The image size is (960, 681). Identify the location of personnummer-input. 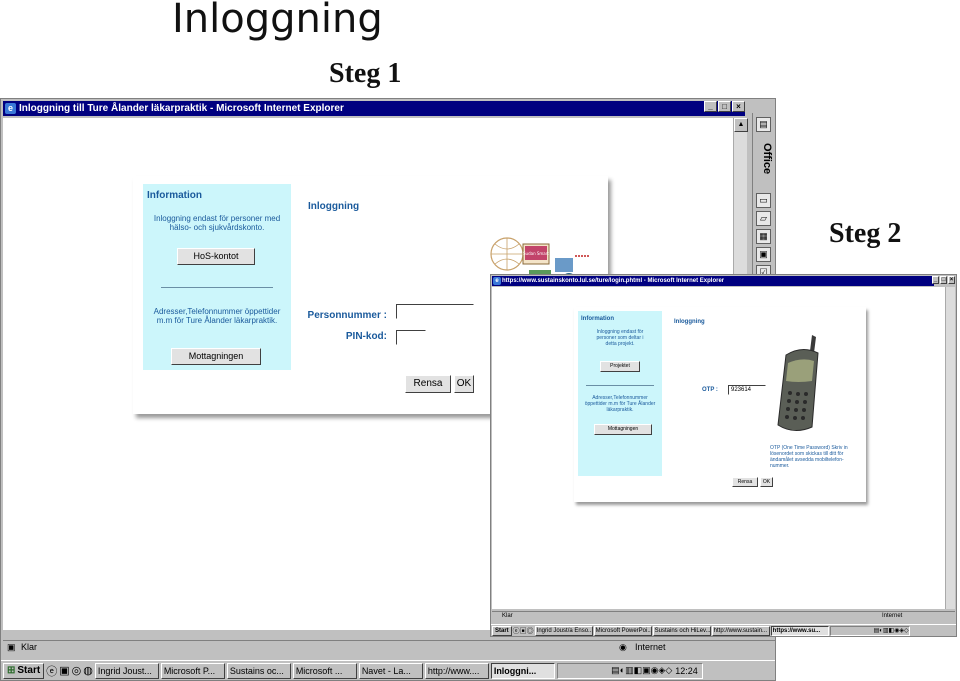
(435, 311).